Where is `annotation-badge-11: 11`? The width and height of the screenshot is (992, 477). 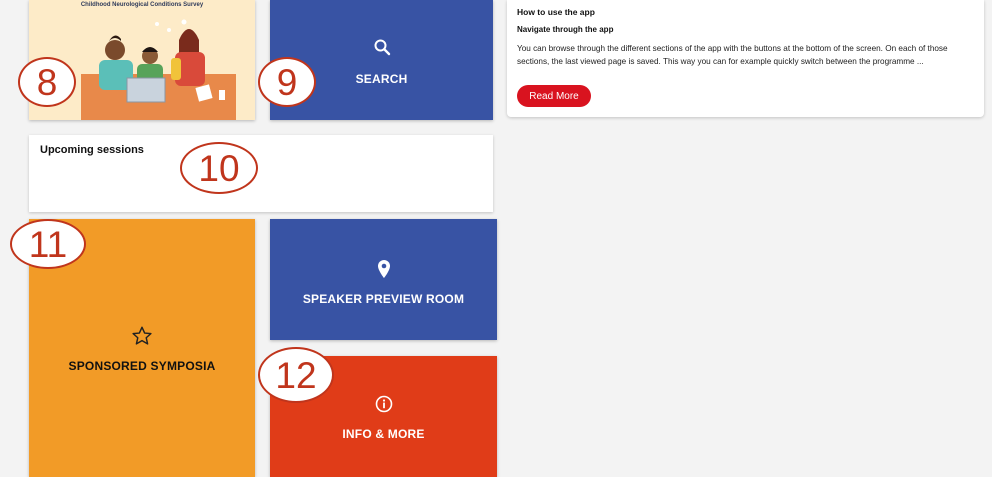 annotation-badge-11: 11 is located at coordinates (48, 244).